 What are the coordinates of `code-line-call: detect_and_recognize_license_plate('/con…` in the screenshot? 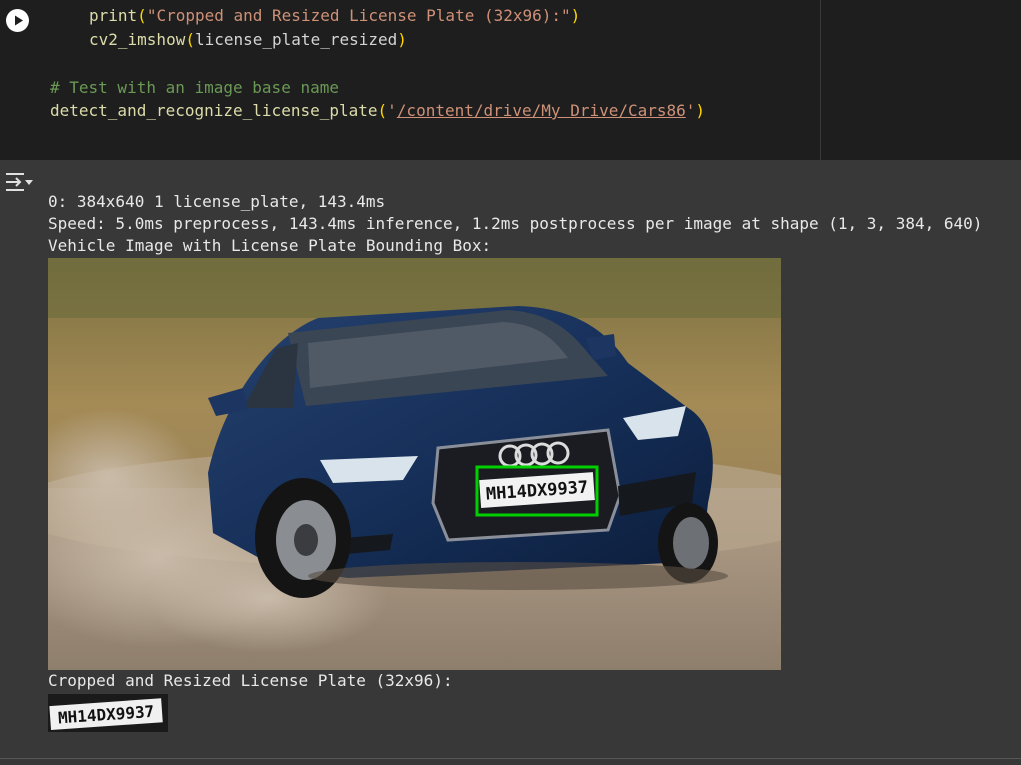 It's located at (378, 110).